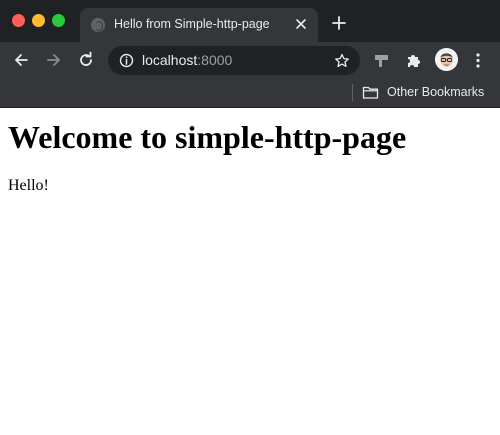 Image resolution: width=500 pixels, height=435 pixels. Describe the element at coordinates (21, 60) in the screenshot. I see `back-arrow-icon` at that location.